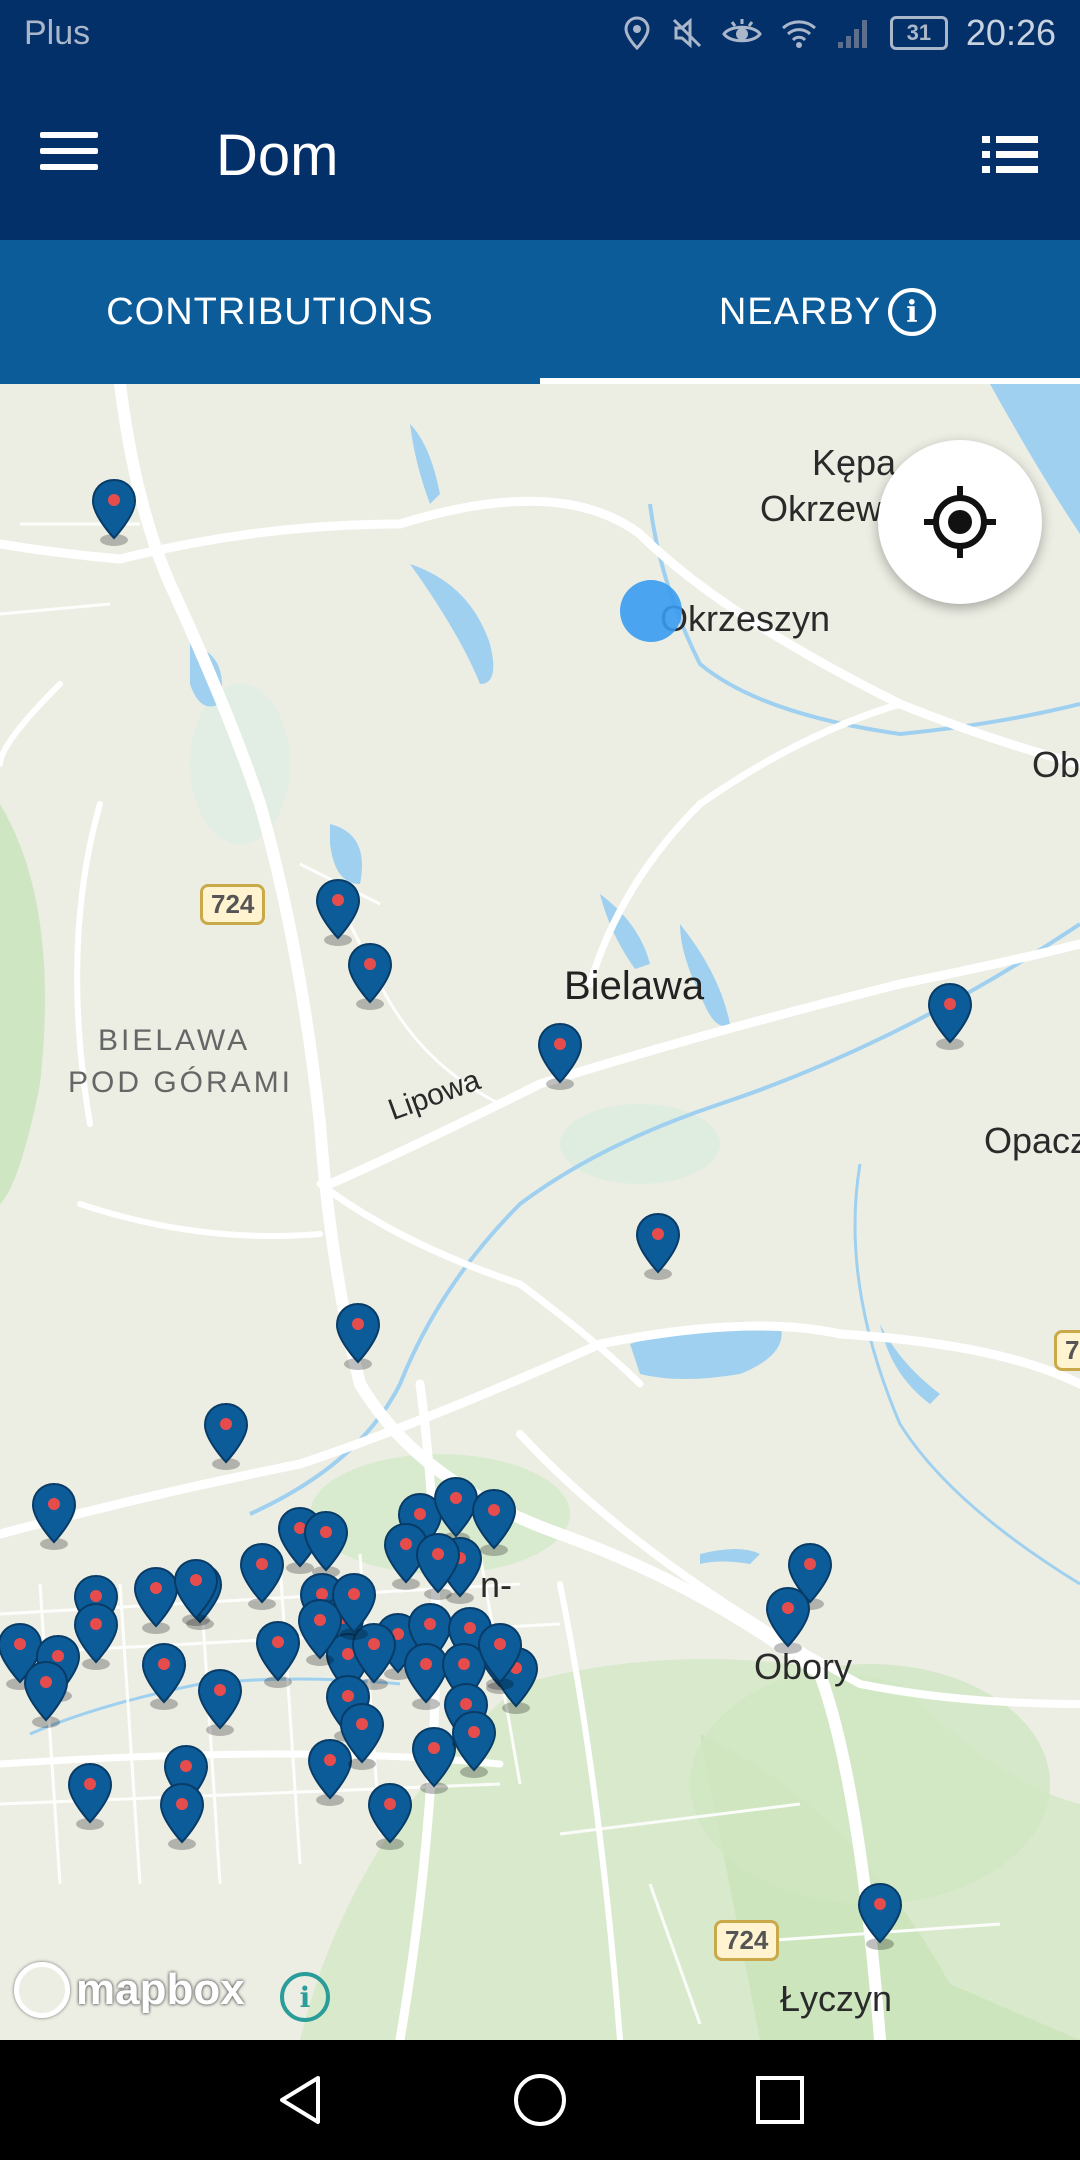  What do you see at coordinates (918, 33) in the screenshot?
I see `battery-icon: 31` at bounding box center [918, 33].